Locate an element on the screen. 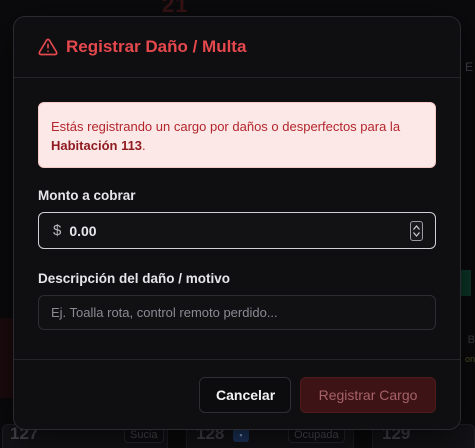 The width and height of the screenshot is (475, 448). description-input is located at coordinates (243, 312).